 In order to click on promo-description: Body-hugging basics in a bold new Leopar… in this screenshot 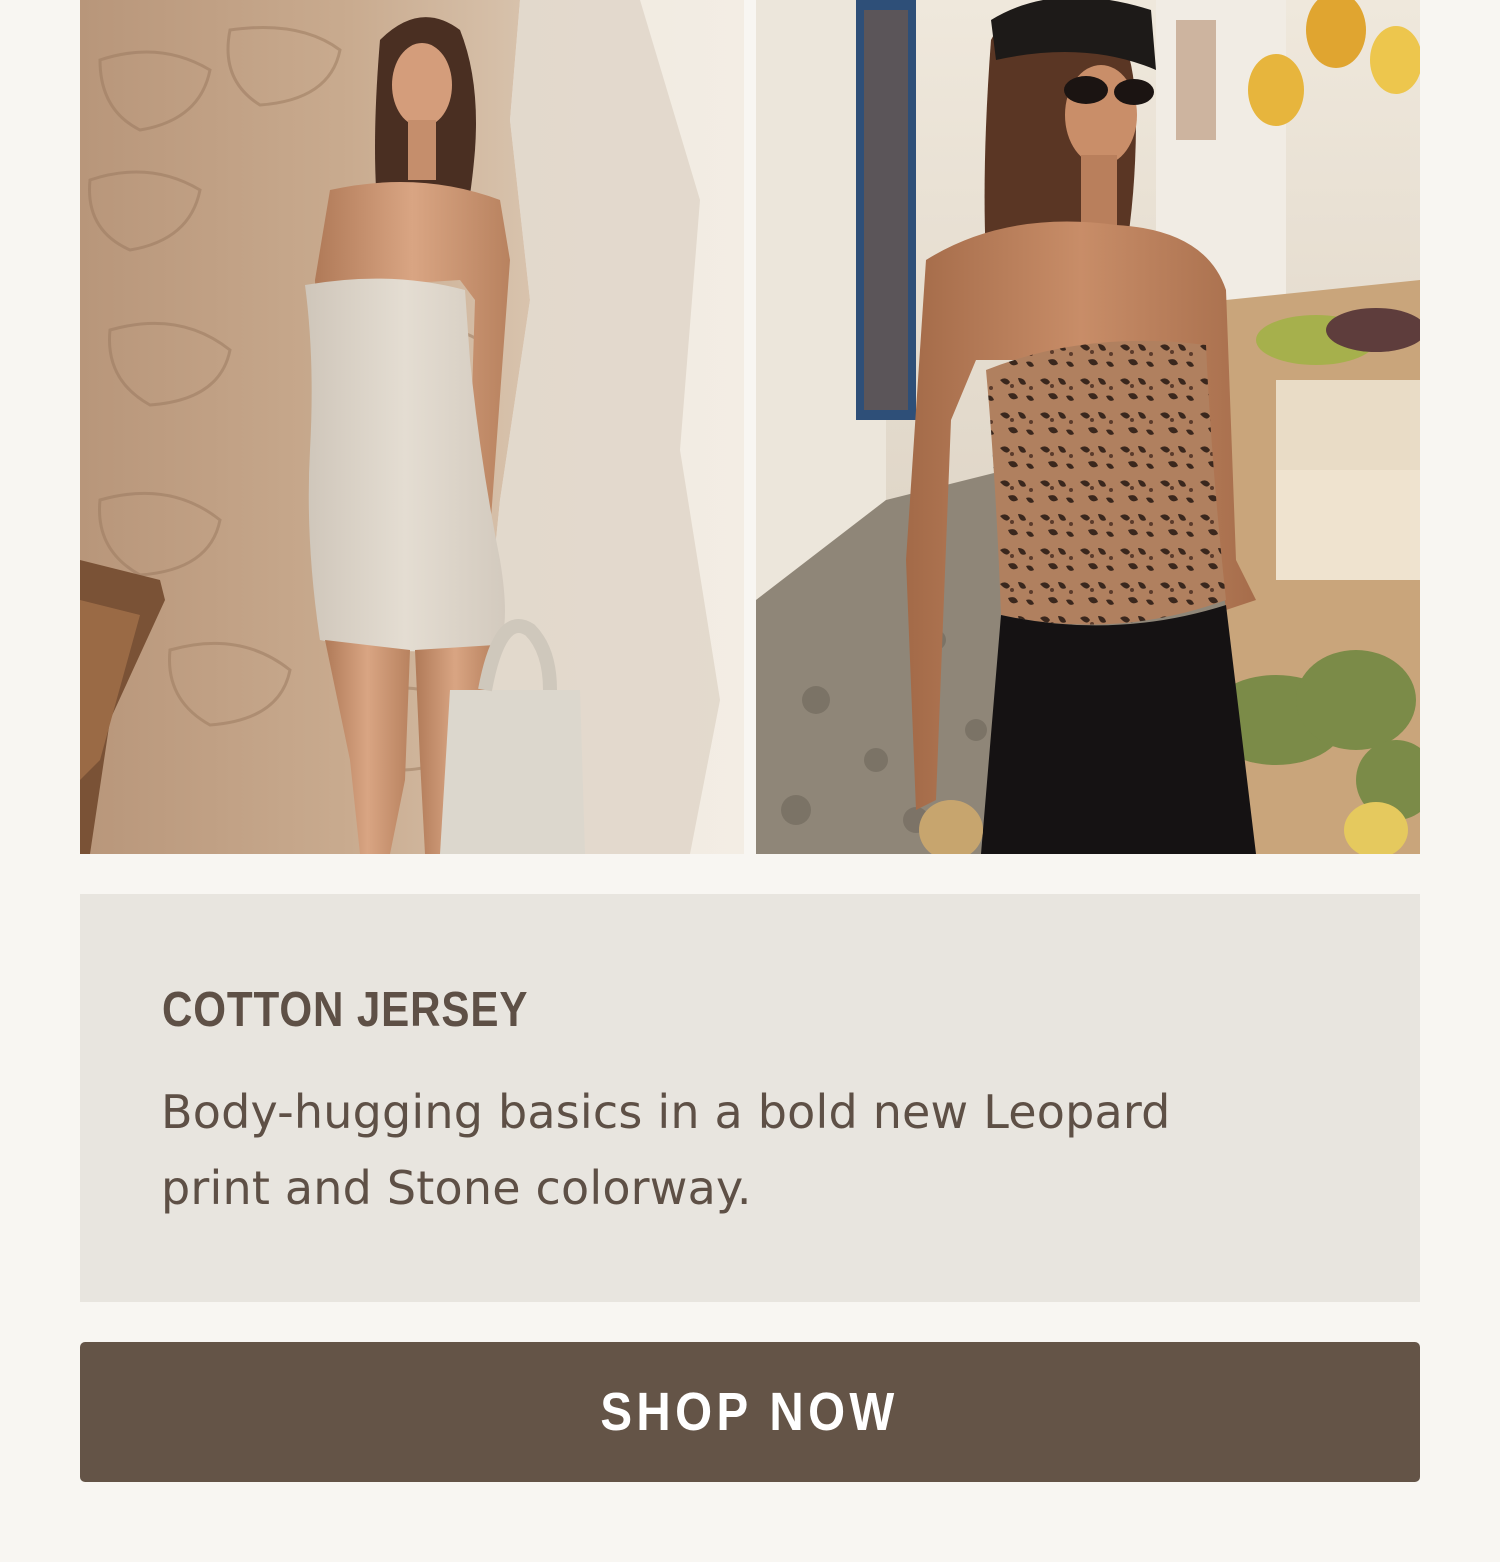, I will do `click(666, 1150)`.